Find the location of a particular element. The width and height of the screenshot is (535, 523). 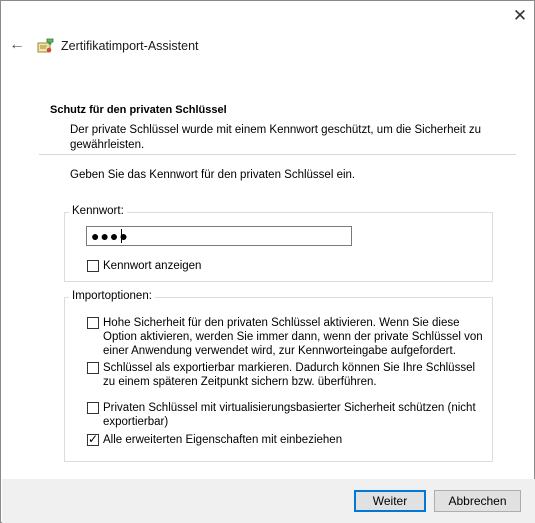

exportable-checkbox is located at coordinates (93, 368).